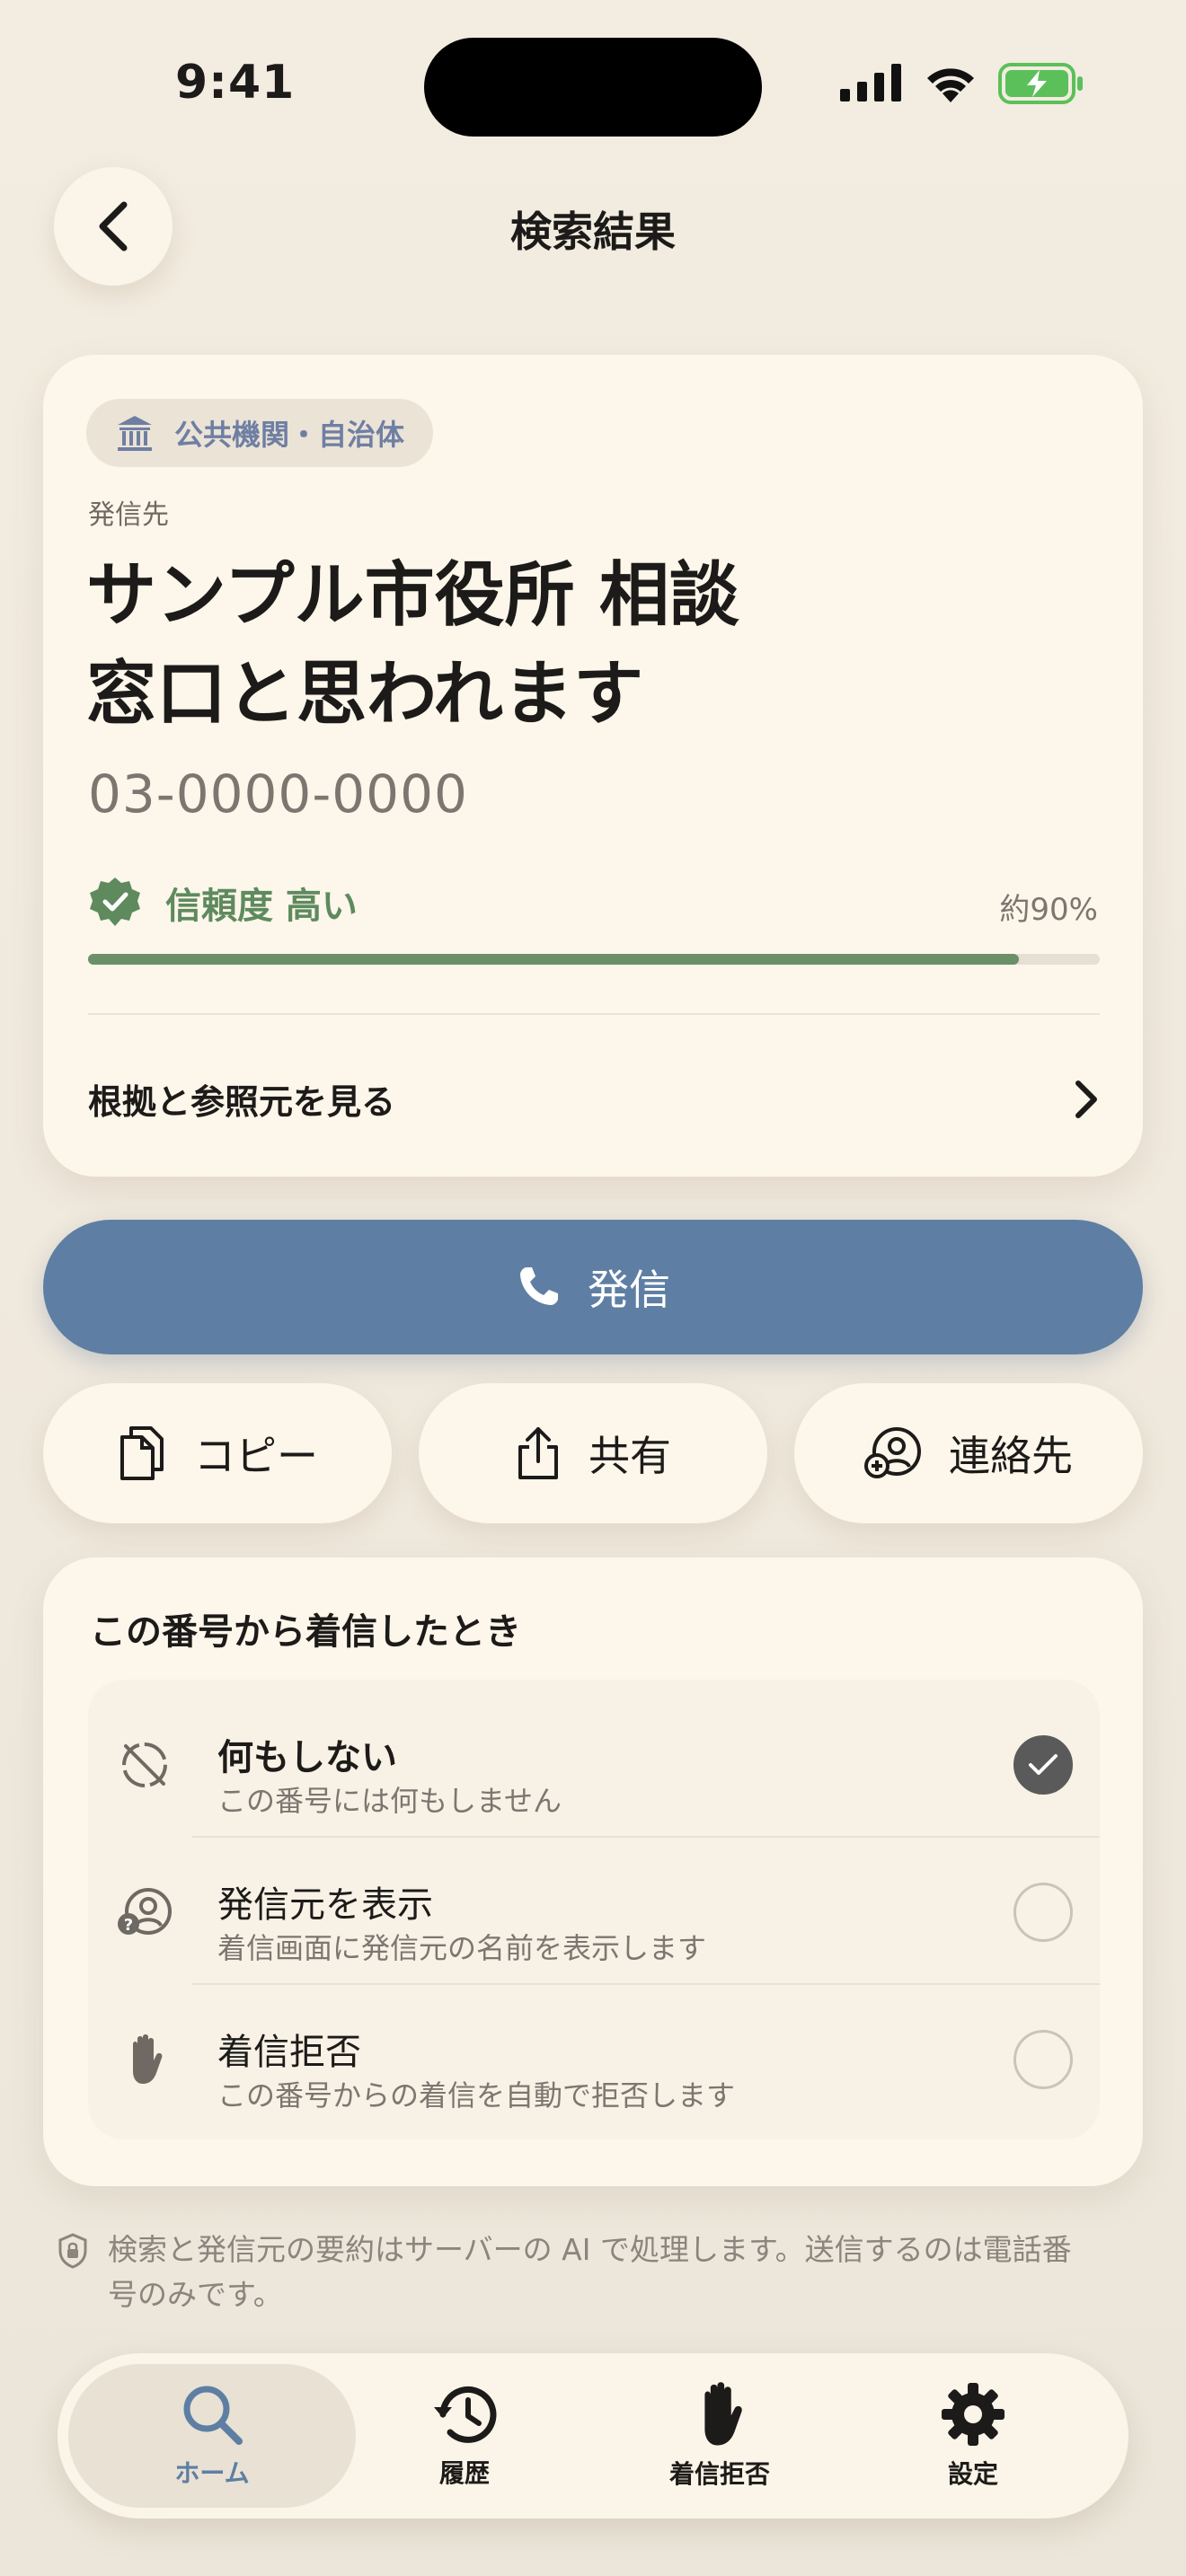 This screenshot has height=2576, width=1186. What do you see at coordinates (144, 1765) in the screenshot?
I see `do-nothing-icon` at bounding box center [144, 1765].